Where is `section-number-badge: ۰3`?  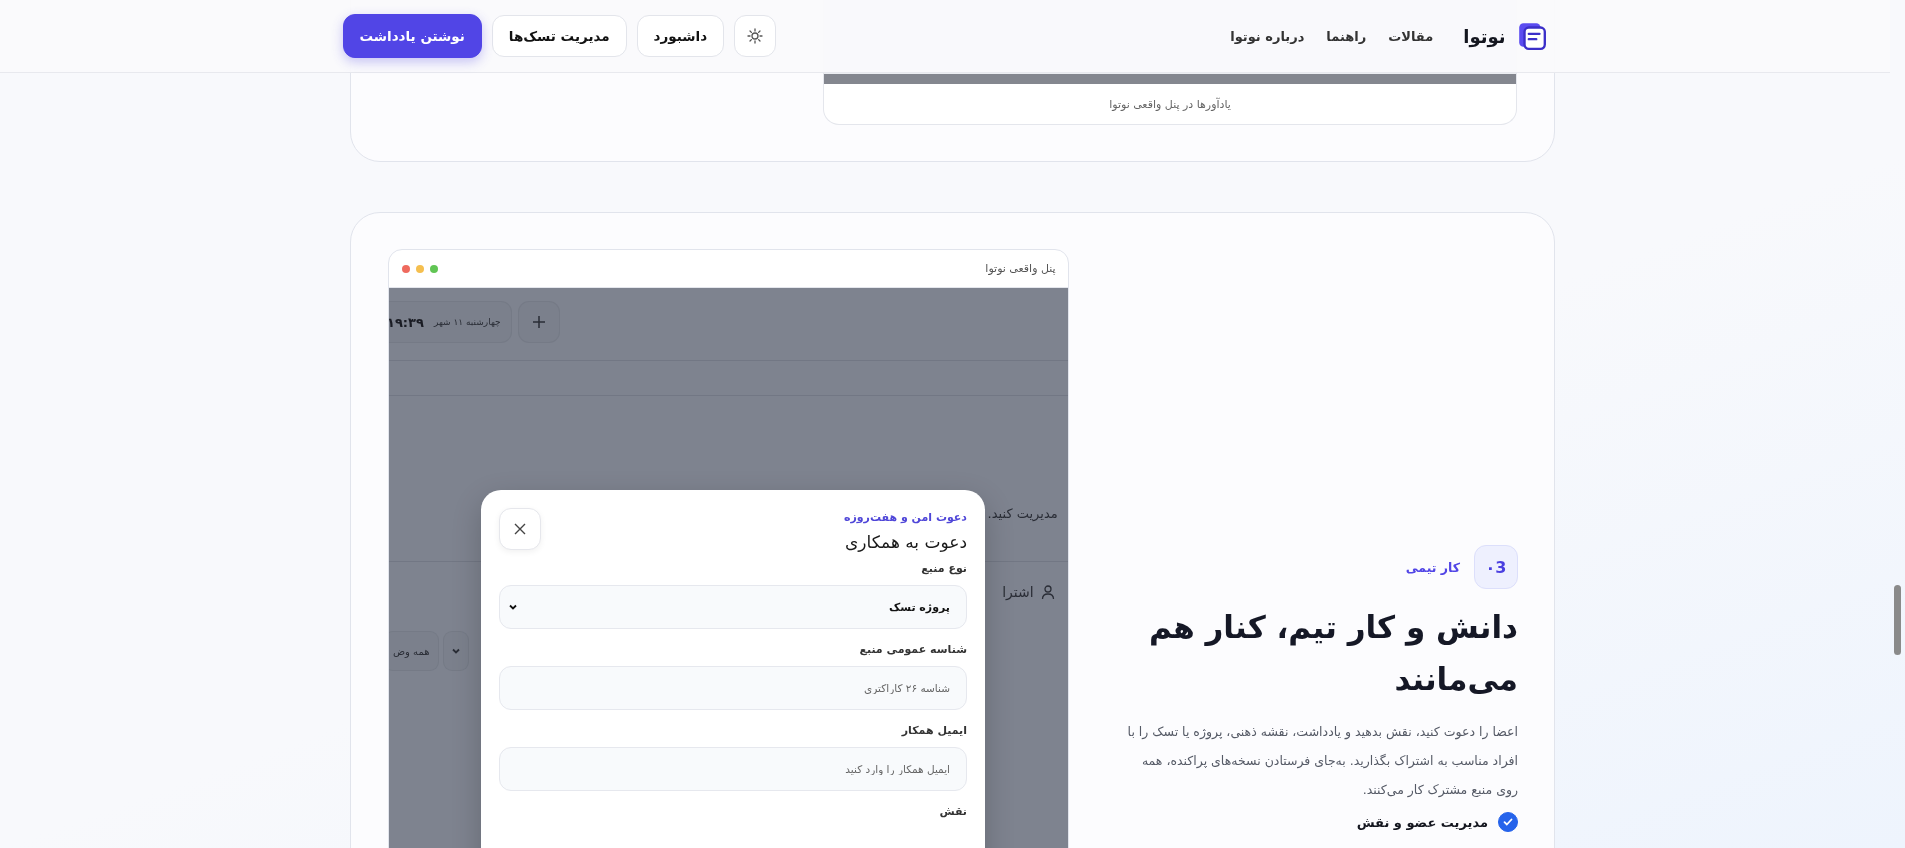
section-number-badge: ۰3 is located at coordinates (1496, 567).